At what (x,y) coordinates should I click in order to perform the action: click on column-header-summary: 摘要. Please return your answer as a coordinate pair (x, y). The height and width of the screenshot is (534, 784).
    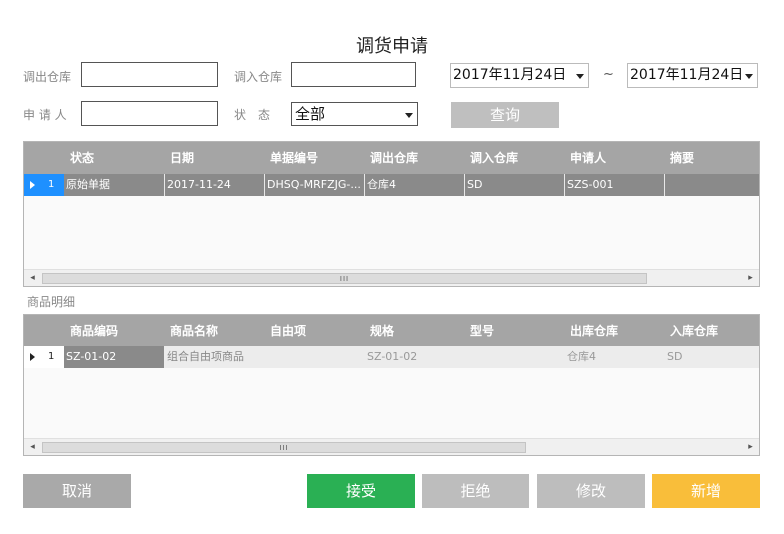
    Looking at the image, I should click on (682, 158).